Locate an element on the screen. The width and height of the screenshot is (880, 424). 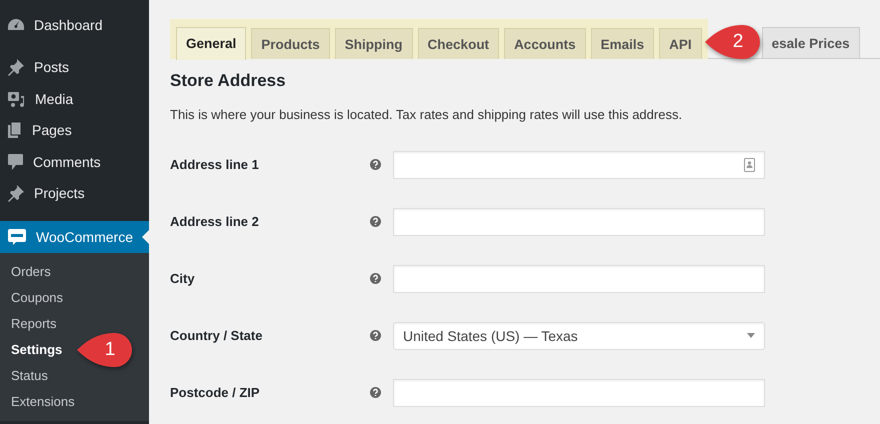
tab: Checkout is located at coordinates (459, 43).